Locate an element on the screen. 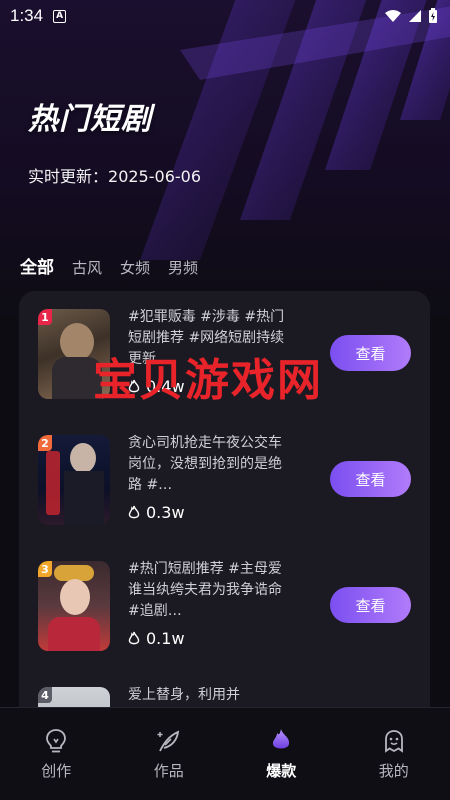 The width and height of the screenshot is (450, 800). list-item: 2 贪心司机抢走午夜公交车岗位，没想到抢到的是绝路 #… 0.3w 查看 is located at coordinates (224, 480).